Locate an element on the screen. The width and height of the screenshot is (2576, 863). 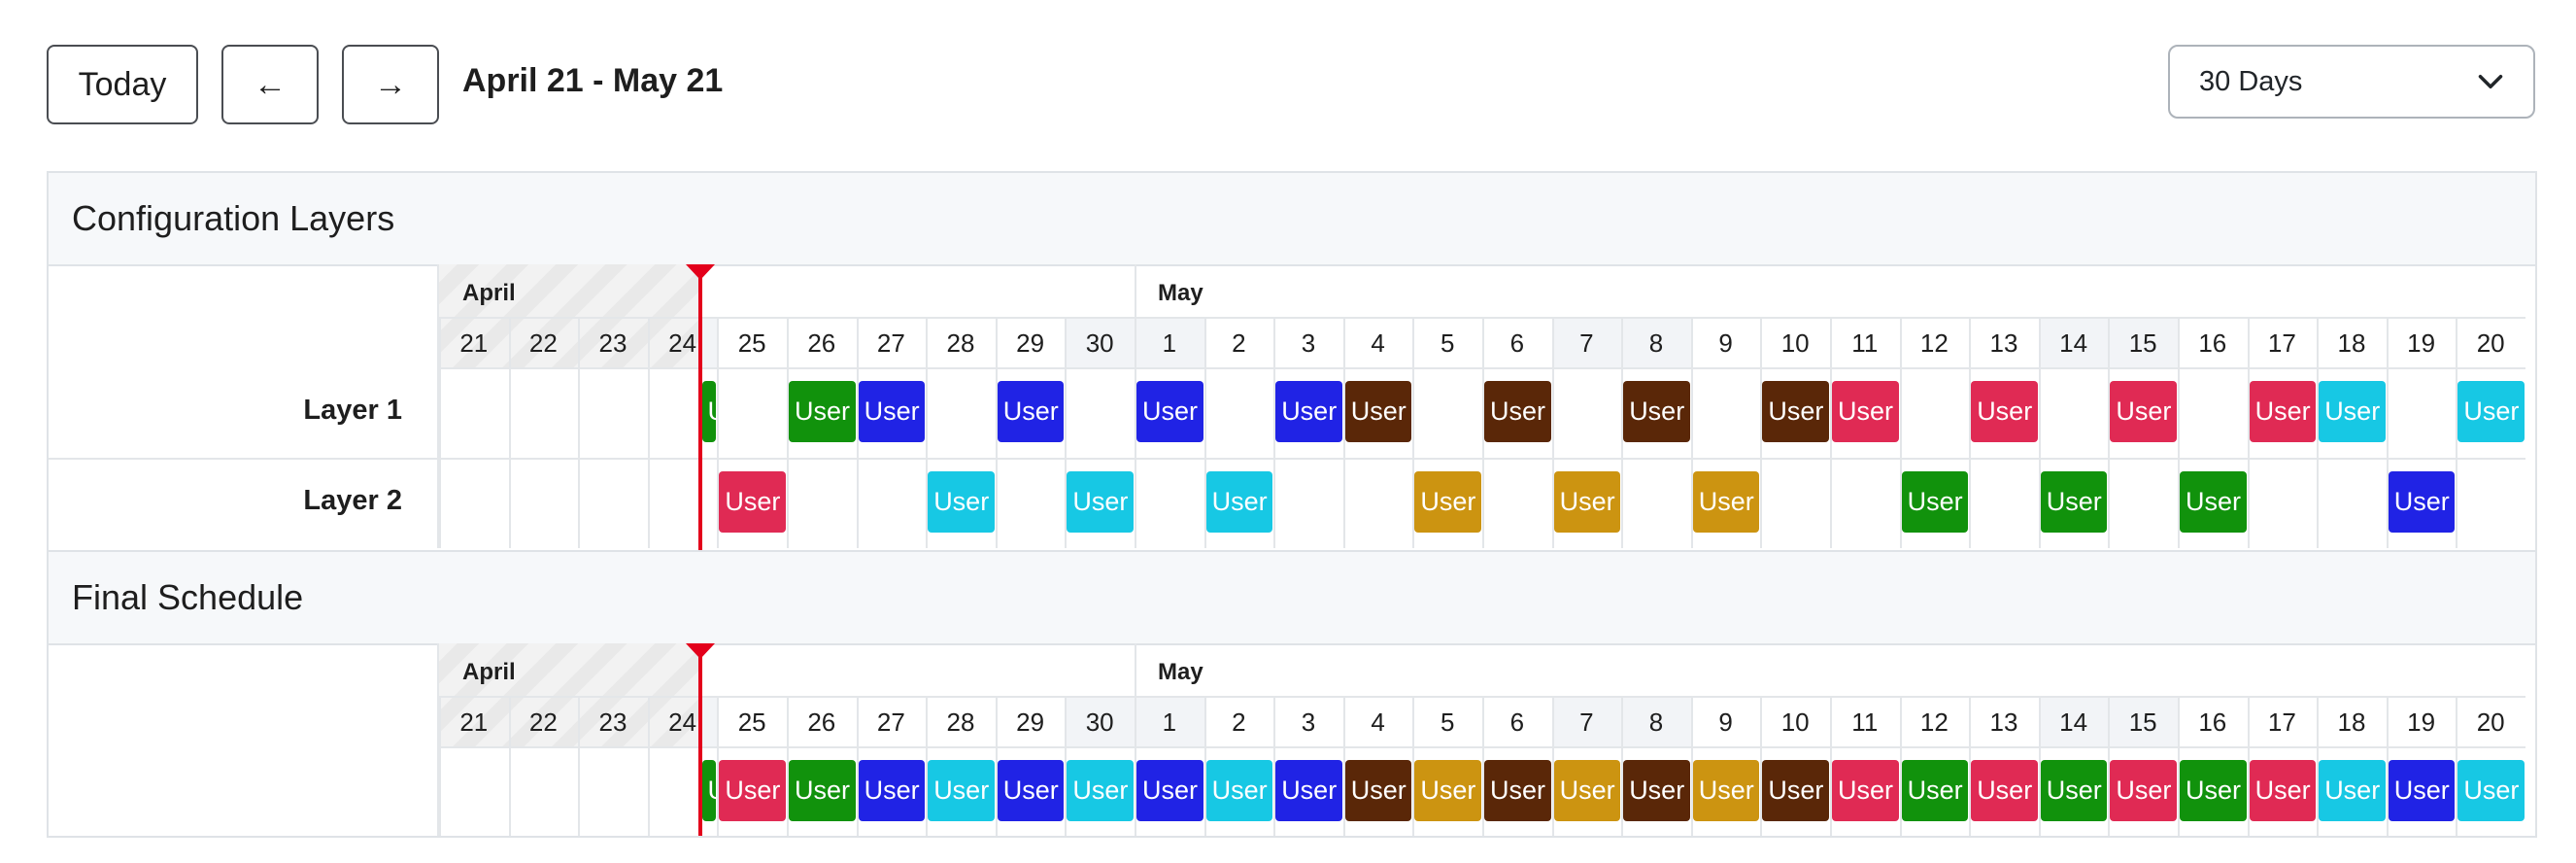
day-label: 18 is located at coordinates (2351, 343).